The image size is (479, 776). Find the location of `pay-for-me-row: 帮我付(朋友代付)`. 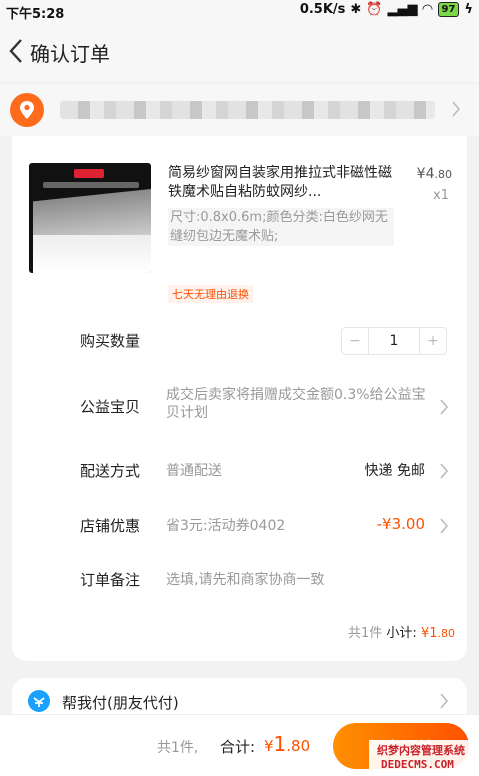

pay-for-me-row: 帮我付(朋友代付) is located at coordinates (239, 696).